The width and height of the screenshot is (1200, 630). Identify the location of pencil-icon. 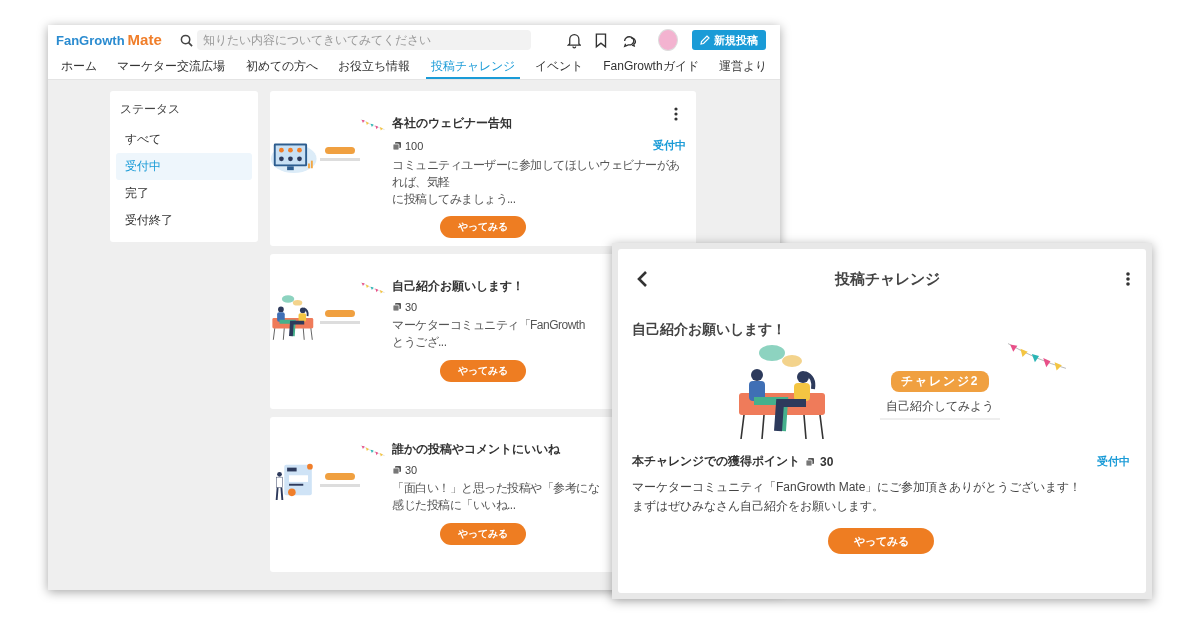
(705, 40).